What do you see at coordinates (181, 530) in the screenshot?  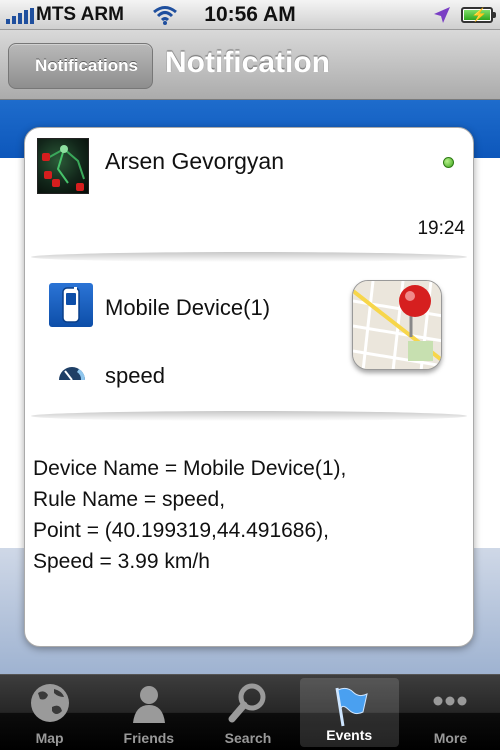 I see `detail-line: Point = (40.199319,44.491686),` at bounding box center [181, 530].